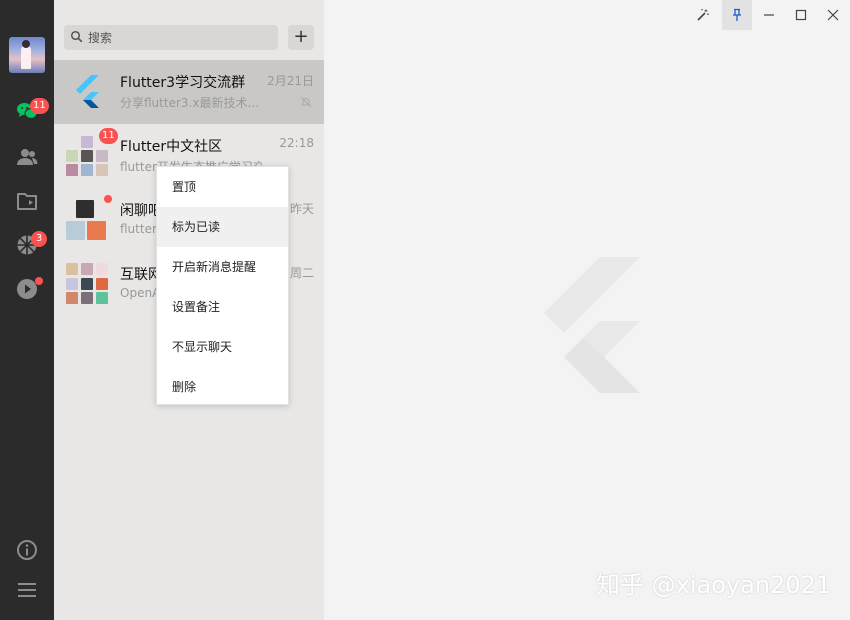 The image size is (850, 620). What do you see at coordinates (27, 55) in the screenshot?
I see `user-avatar` at bounding box center [27, 55].